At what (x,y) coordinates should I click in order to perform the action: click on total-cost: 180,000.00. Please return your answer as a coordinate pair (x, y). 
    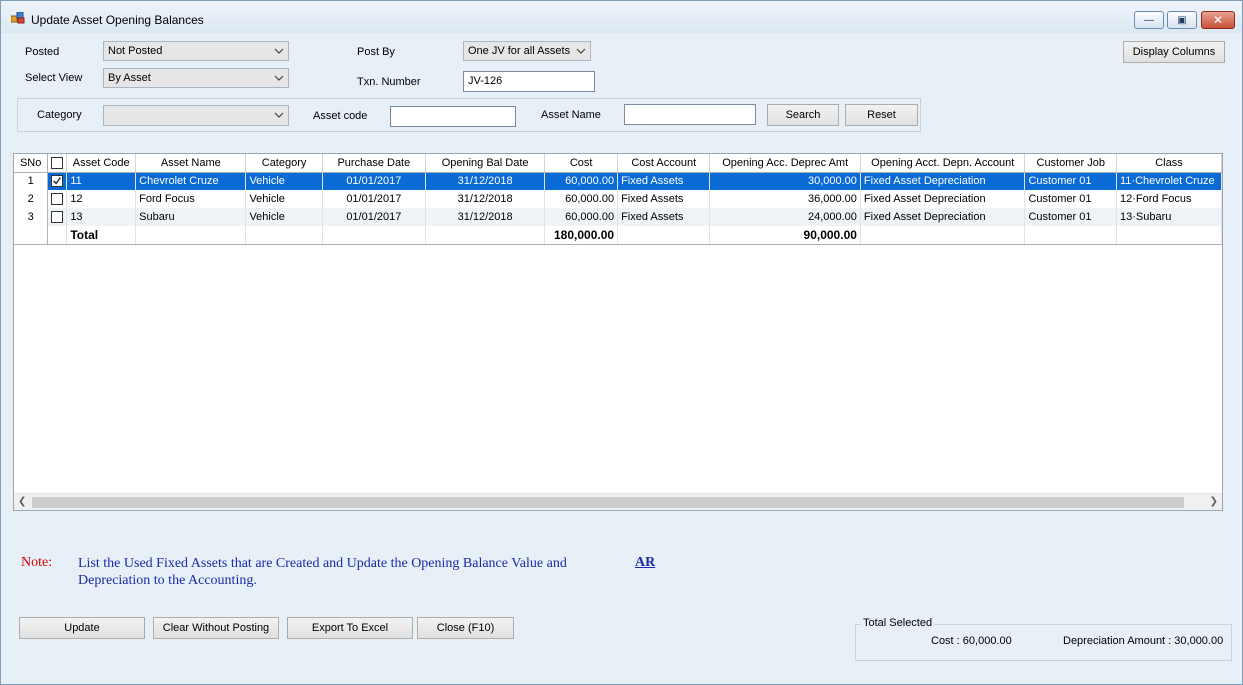
    Looking at the image, I should click on (581, 235).